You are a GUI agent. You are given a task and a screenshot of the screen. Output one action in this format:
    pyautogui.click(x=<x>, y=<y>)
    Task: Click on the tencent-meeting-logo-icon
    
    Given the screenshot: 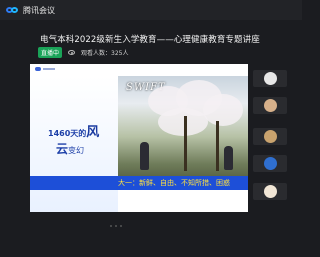 What is the action you would take?
    pyautogui.click(x=12, y=10)
    